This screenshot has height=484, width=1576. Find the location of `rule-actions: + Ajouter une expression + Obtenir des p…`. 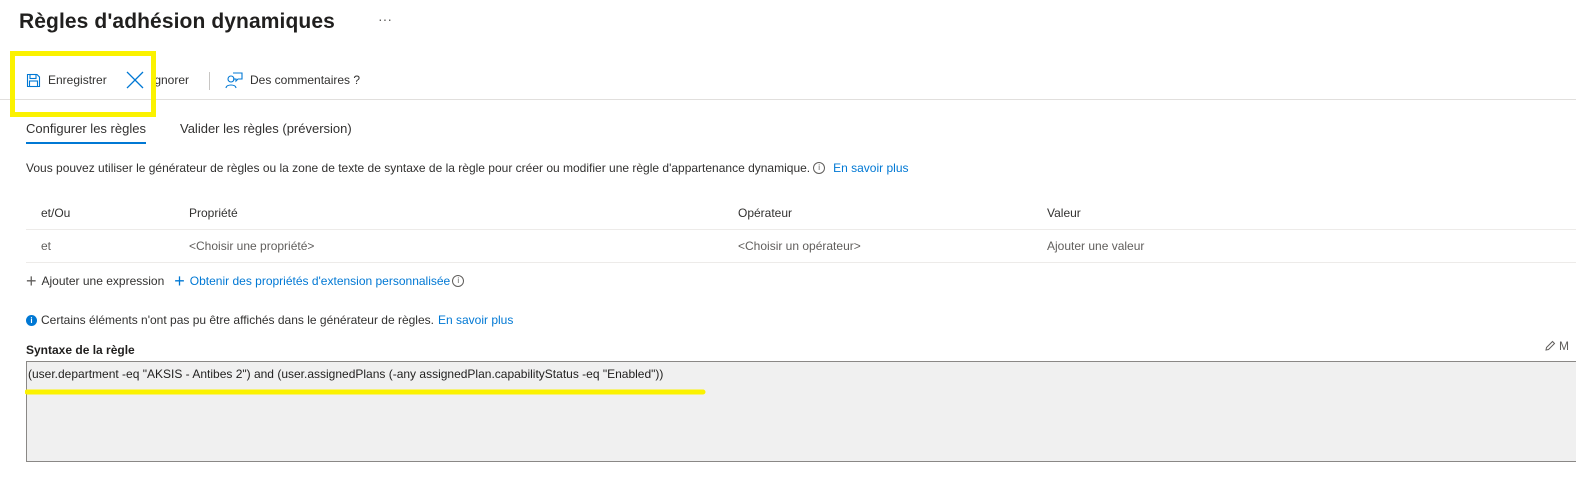

rule-actions: + Ajouter une expression + Obtenir des p… is located at coordinates (245, 281).